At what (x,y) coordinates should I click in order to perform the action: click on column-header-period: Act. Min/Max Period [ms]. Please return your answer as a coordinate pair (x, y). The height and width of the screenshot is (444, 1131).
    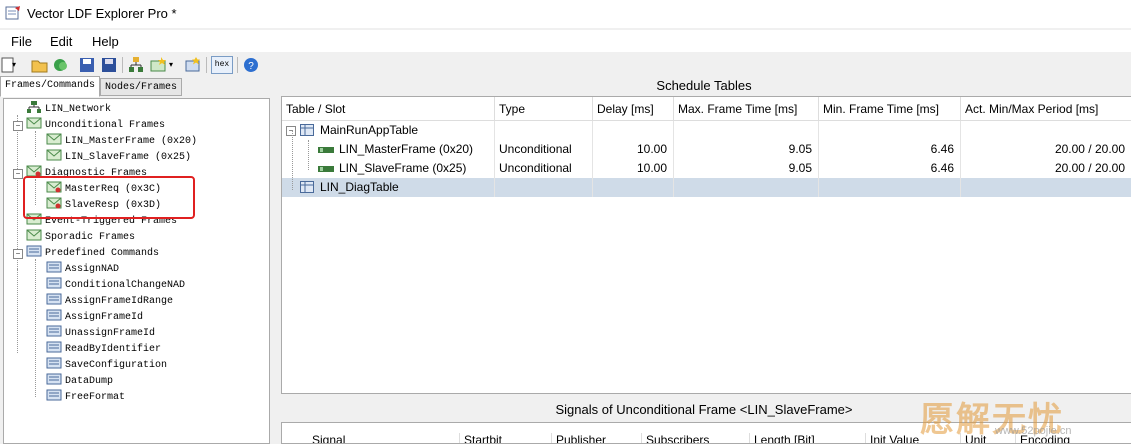
    Looking at the image, I should click on (1046, 109).